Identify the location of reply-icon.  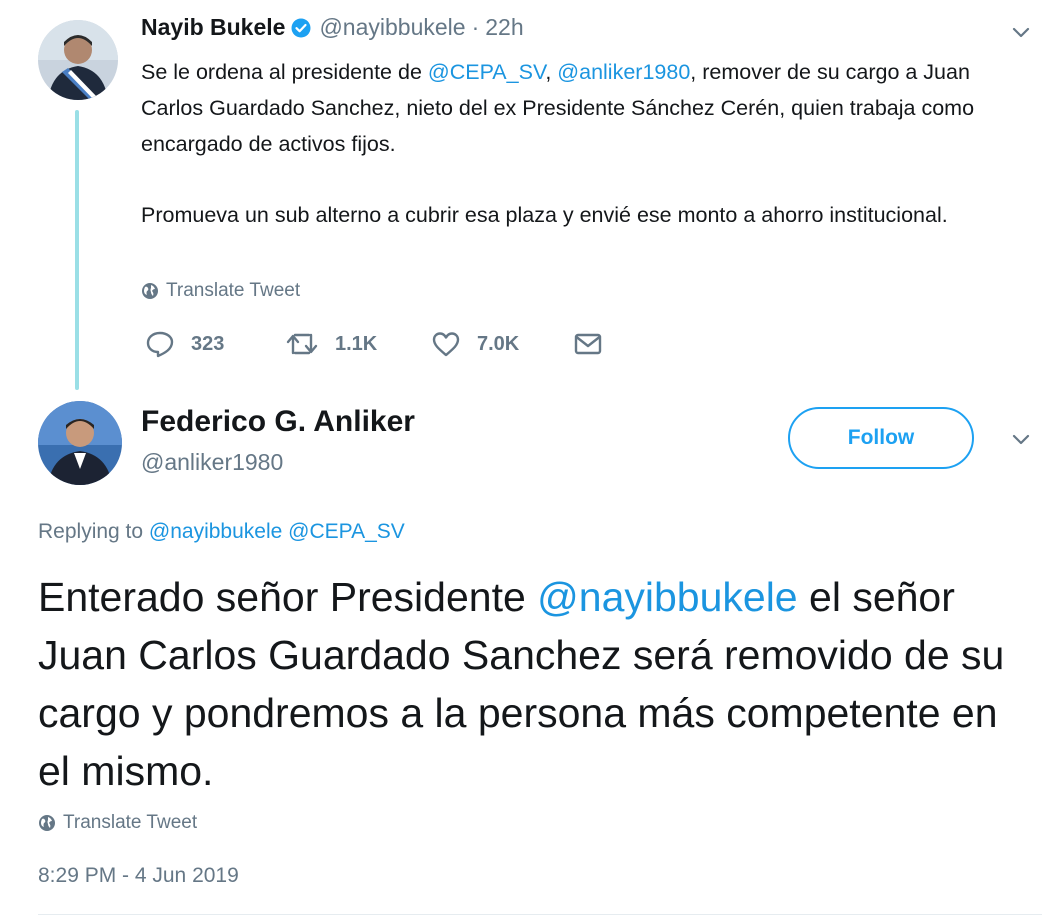
(160, 344).